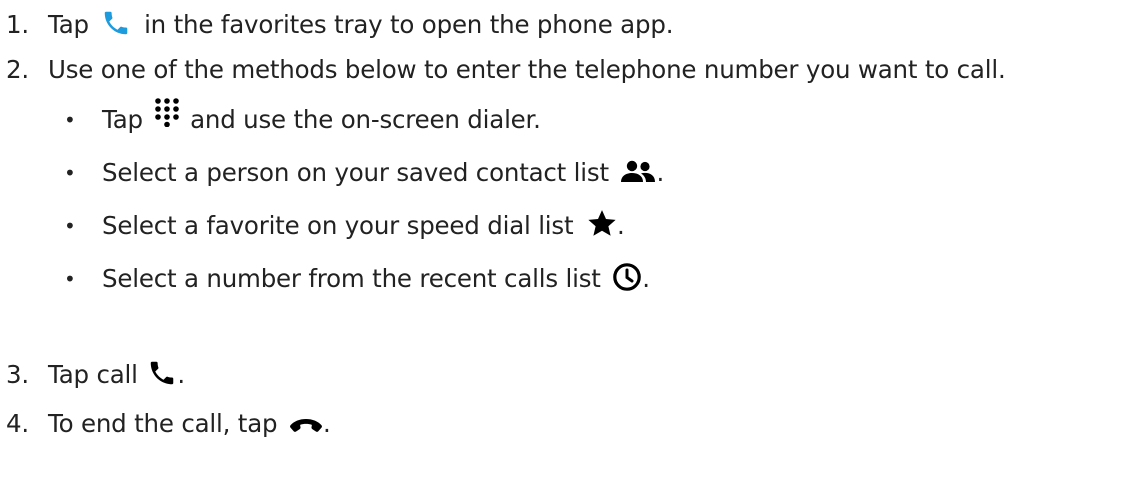 The image size is (1143, 502). Describe the element at coordinates (68, 24) in the screenshot. I see `step-text: Tap` at that location.